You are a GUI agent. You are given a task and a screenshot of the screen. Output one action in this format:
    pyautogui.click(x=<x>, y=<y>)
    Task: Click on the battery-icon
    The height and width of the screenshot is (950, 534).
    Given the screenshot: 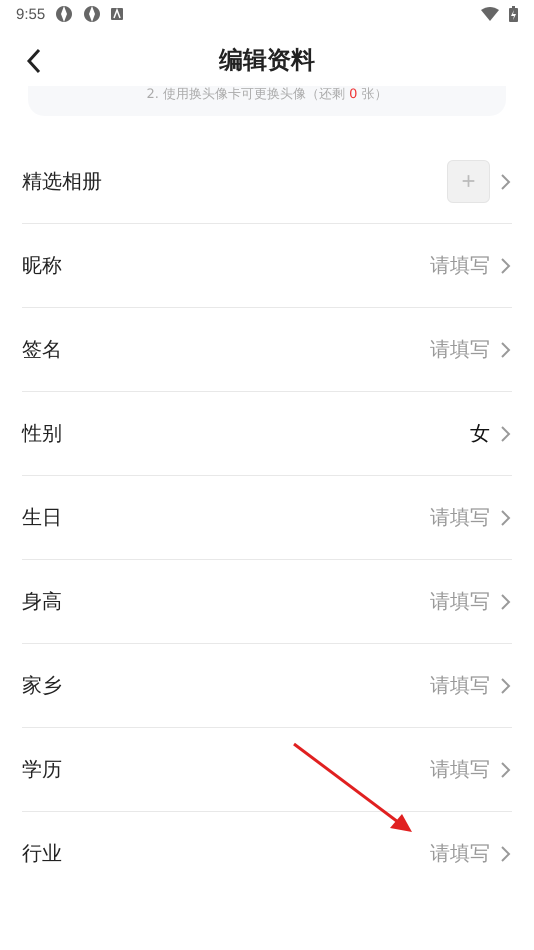 What is the action you would take?
    pyautogui.click(x=513, y=14)
    